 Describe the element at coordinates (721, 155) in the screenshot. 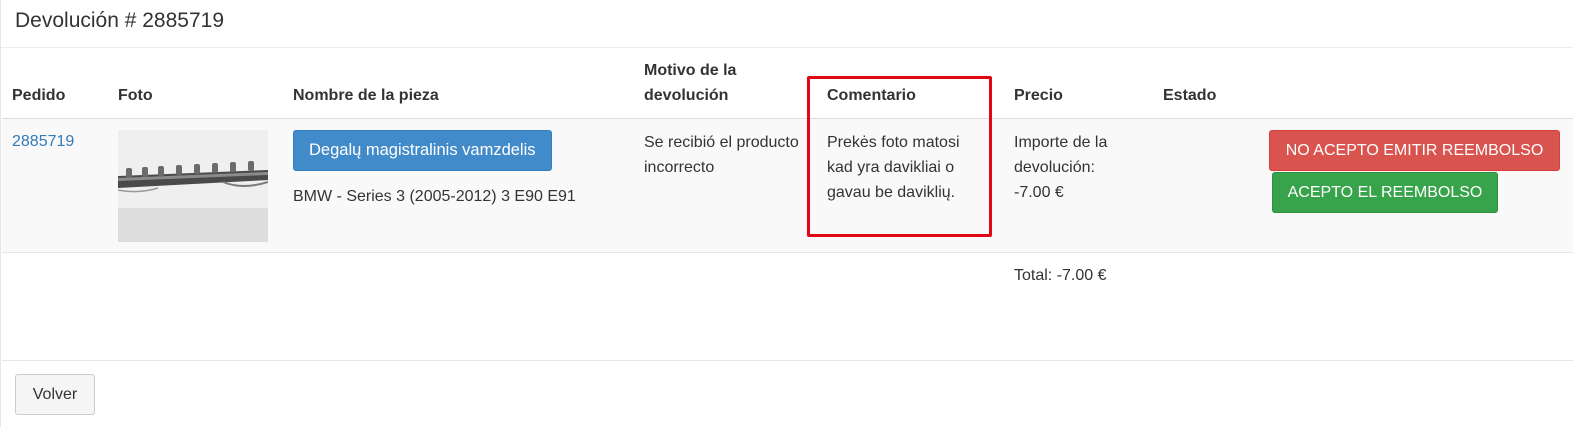

I see `return-reason: Se recibió el producto incorrecto` at that location.